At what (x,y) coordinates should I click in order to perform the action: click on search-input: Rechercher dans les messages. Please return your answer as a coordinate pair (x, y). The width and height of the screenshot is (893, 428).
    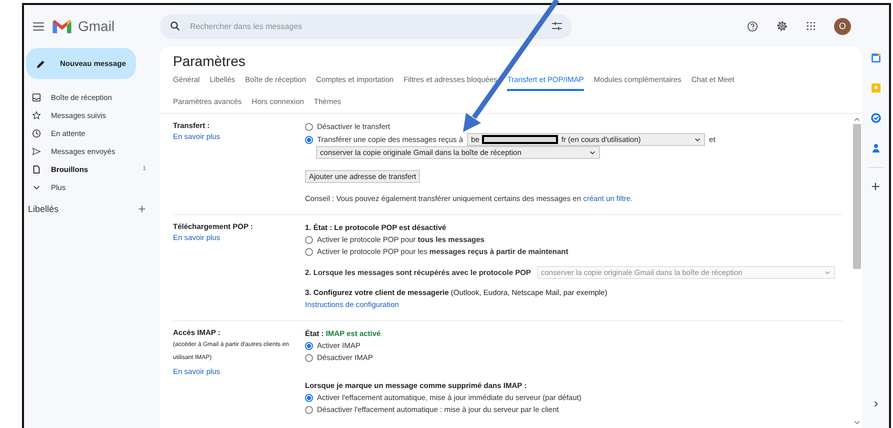
    Looking at the image, I should click on (366, 26).